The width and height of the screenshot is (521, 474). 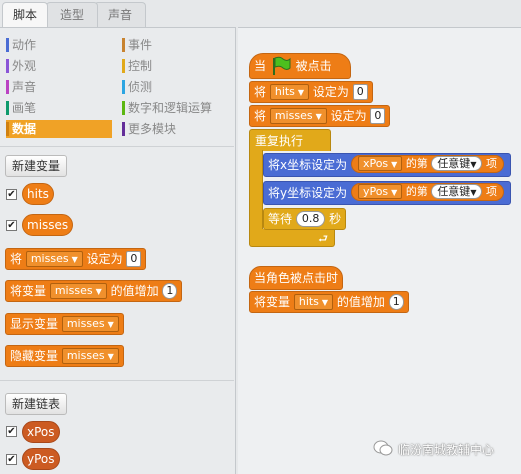 I want to click on forever-block-bottom: ⮐, so click(x=292, y=238).